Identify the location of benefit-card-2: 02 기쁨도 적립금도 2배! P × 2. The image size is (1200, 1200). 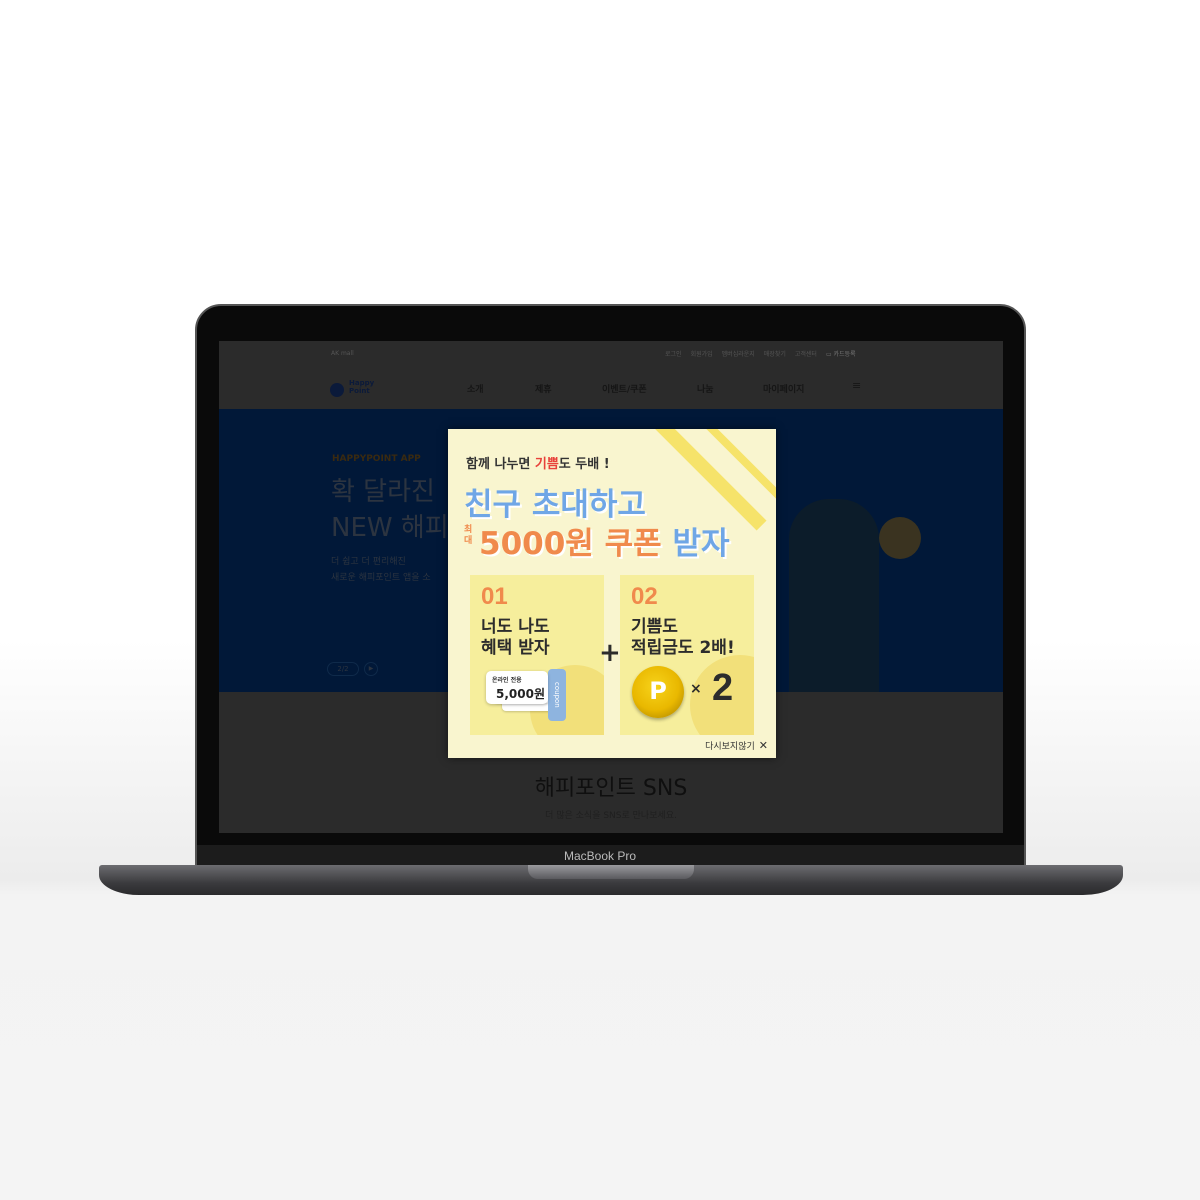
(687, 655).